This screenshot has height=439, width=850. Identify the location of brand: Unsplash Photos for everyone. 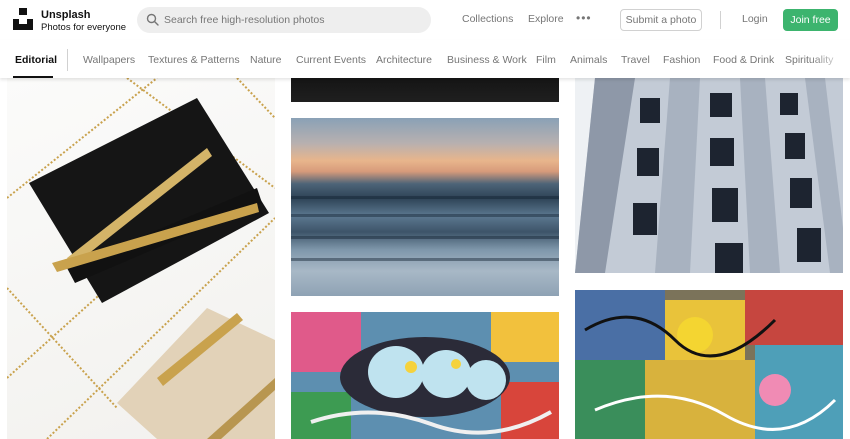
(83, 21).